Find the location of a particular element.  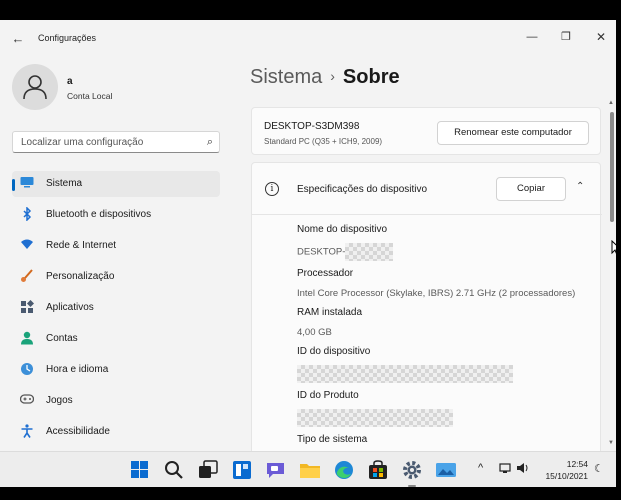

search-icon is located at coordinates (174, 470).